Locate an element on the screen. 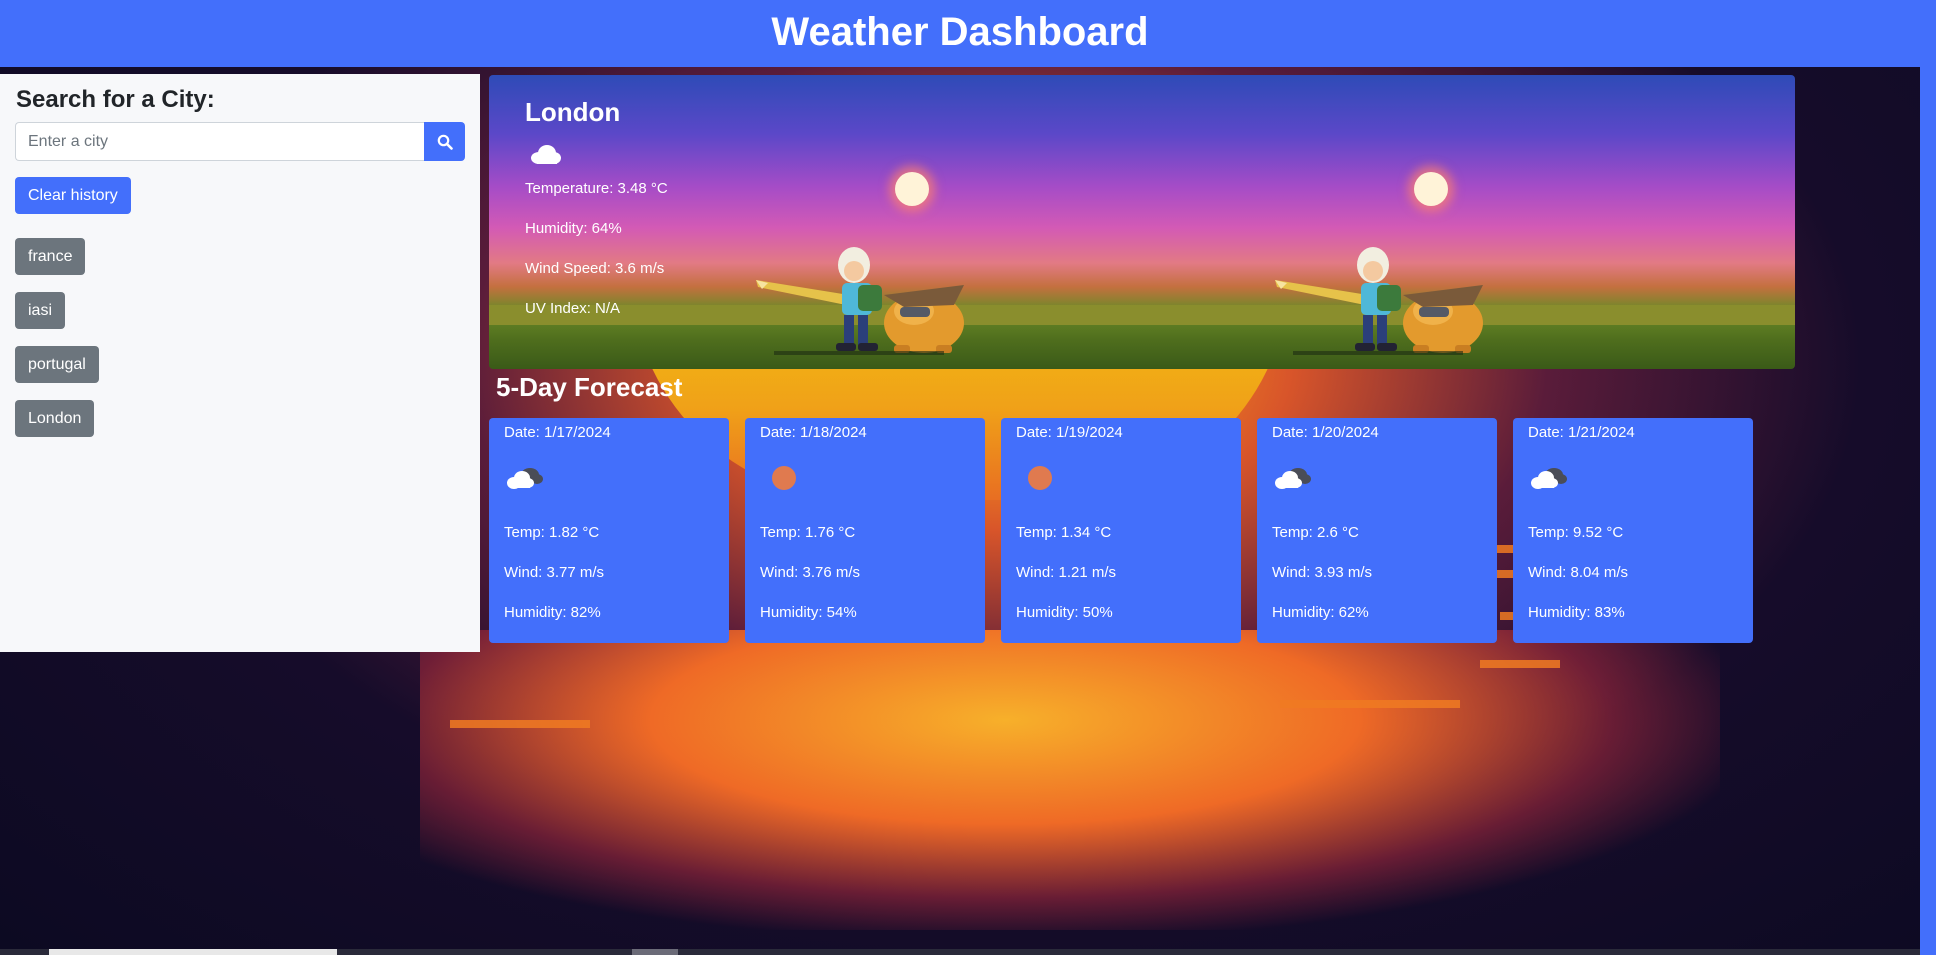 This screenshot has width=1936, height=955. current-humidity: Humidity: 64% is located at coordinates (573, 228).